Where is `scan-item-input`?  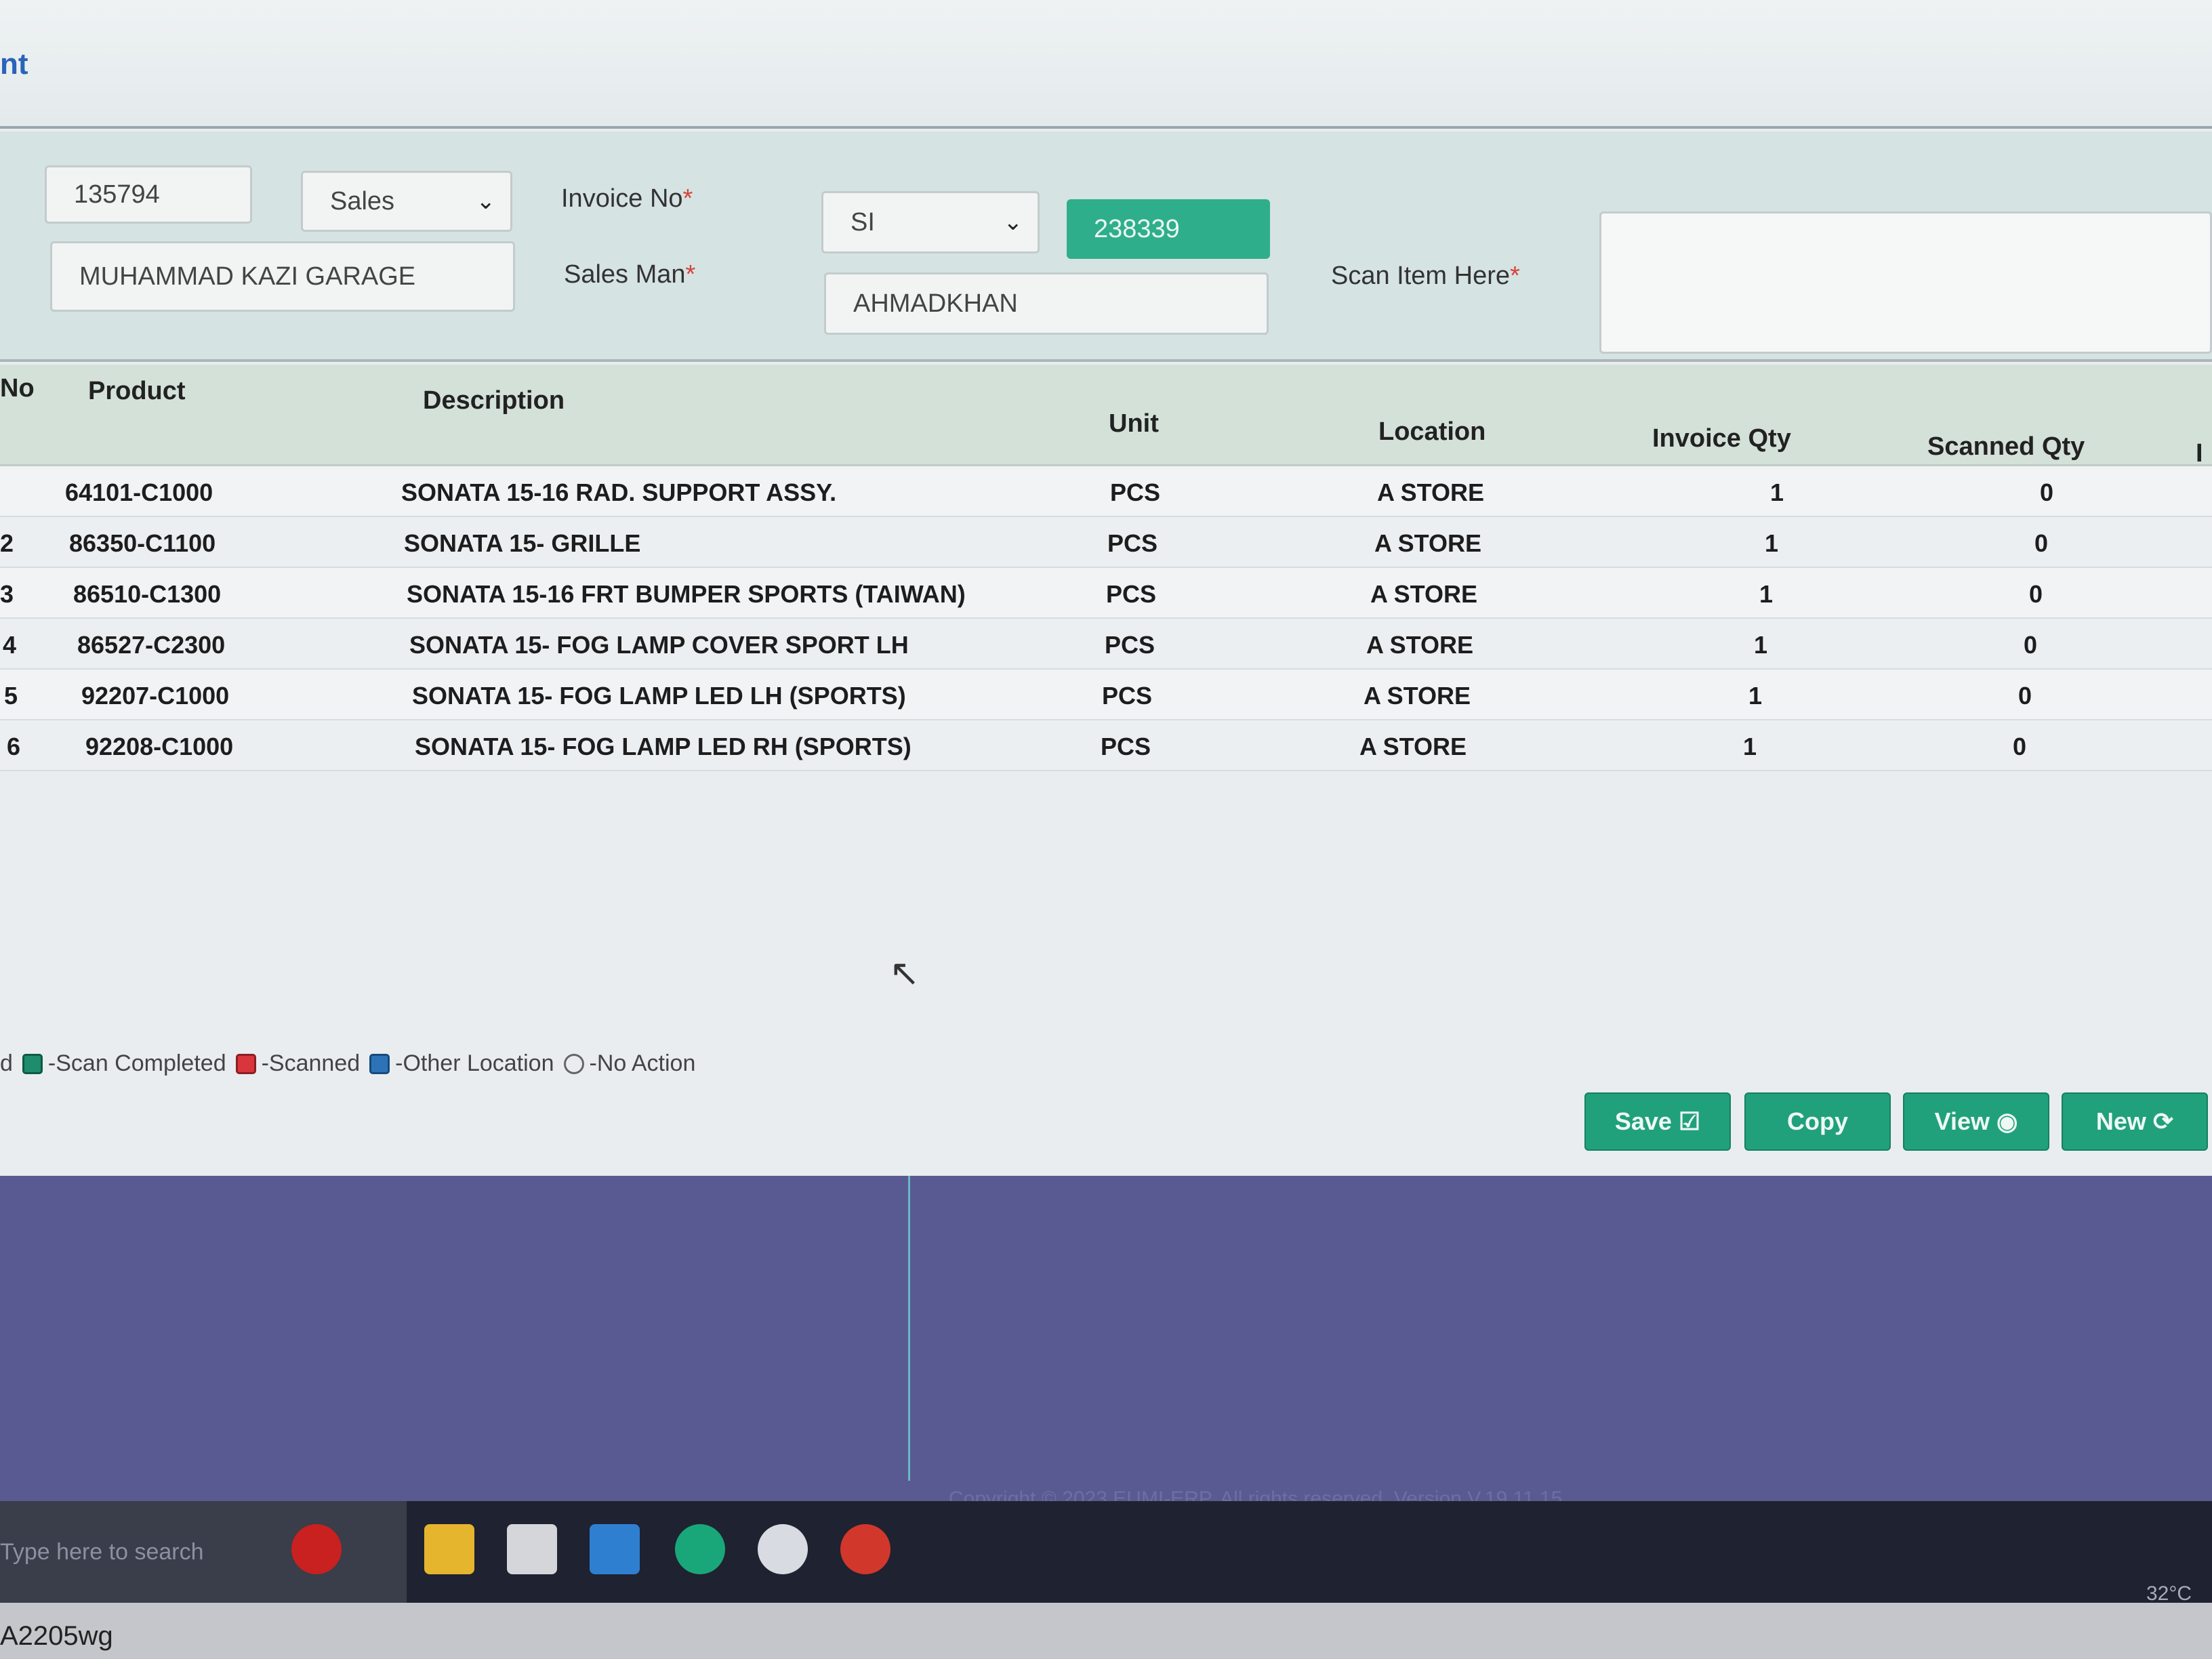
scan-item-input is located at coordinates (1906, 282).